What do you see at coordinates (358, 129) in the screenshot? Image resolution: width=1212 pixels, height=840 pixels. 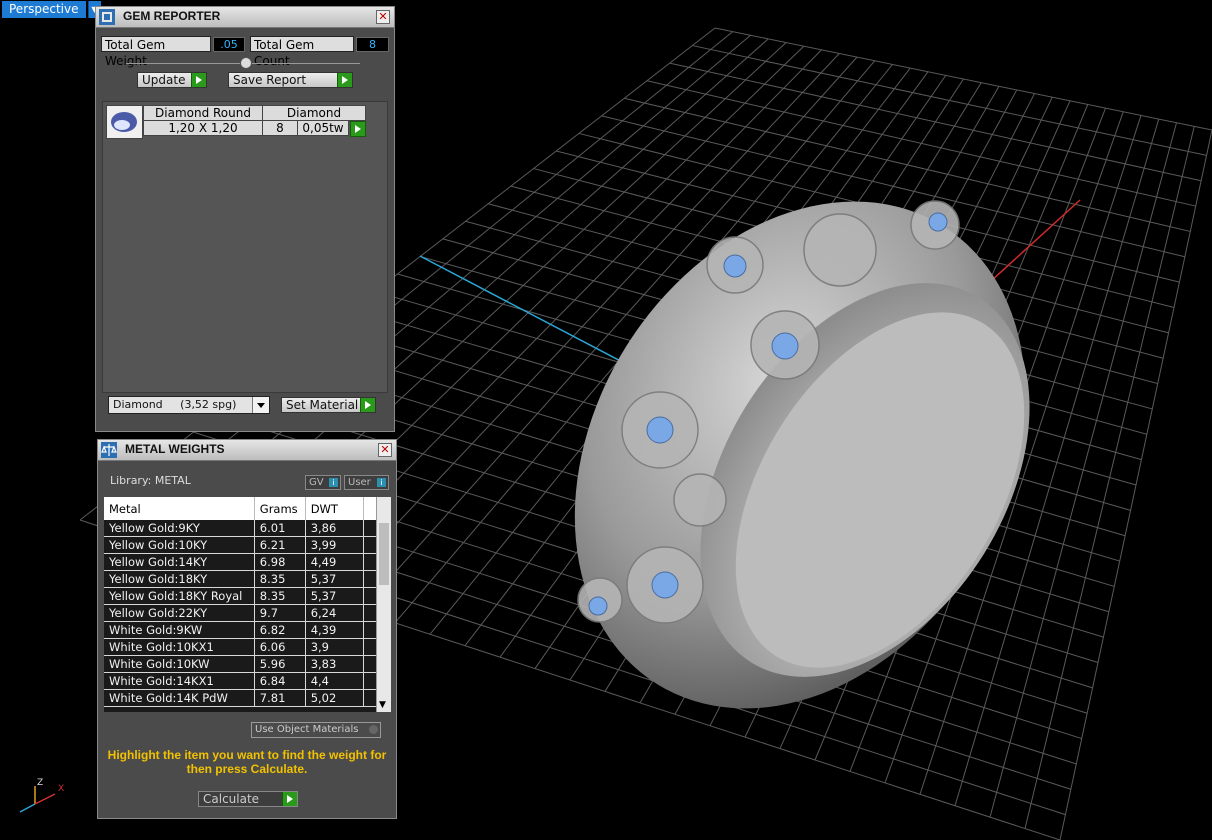 I see `gem-play-button` at bounding box center [358, 129].